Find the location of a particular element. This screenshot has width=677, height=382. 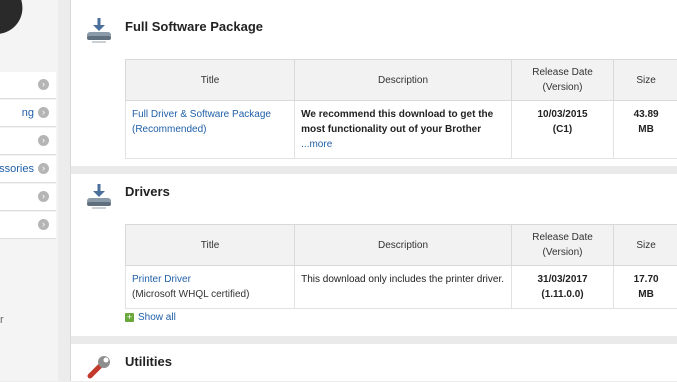

version: (C1) is located at coordinates (562, 129).